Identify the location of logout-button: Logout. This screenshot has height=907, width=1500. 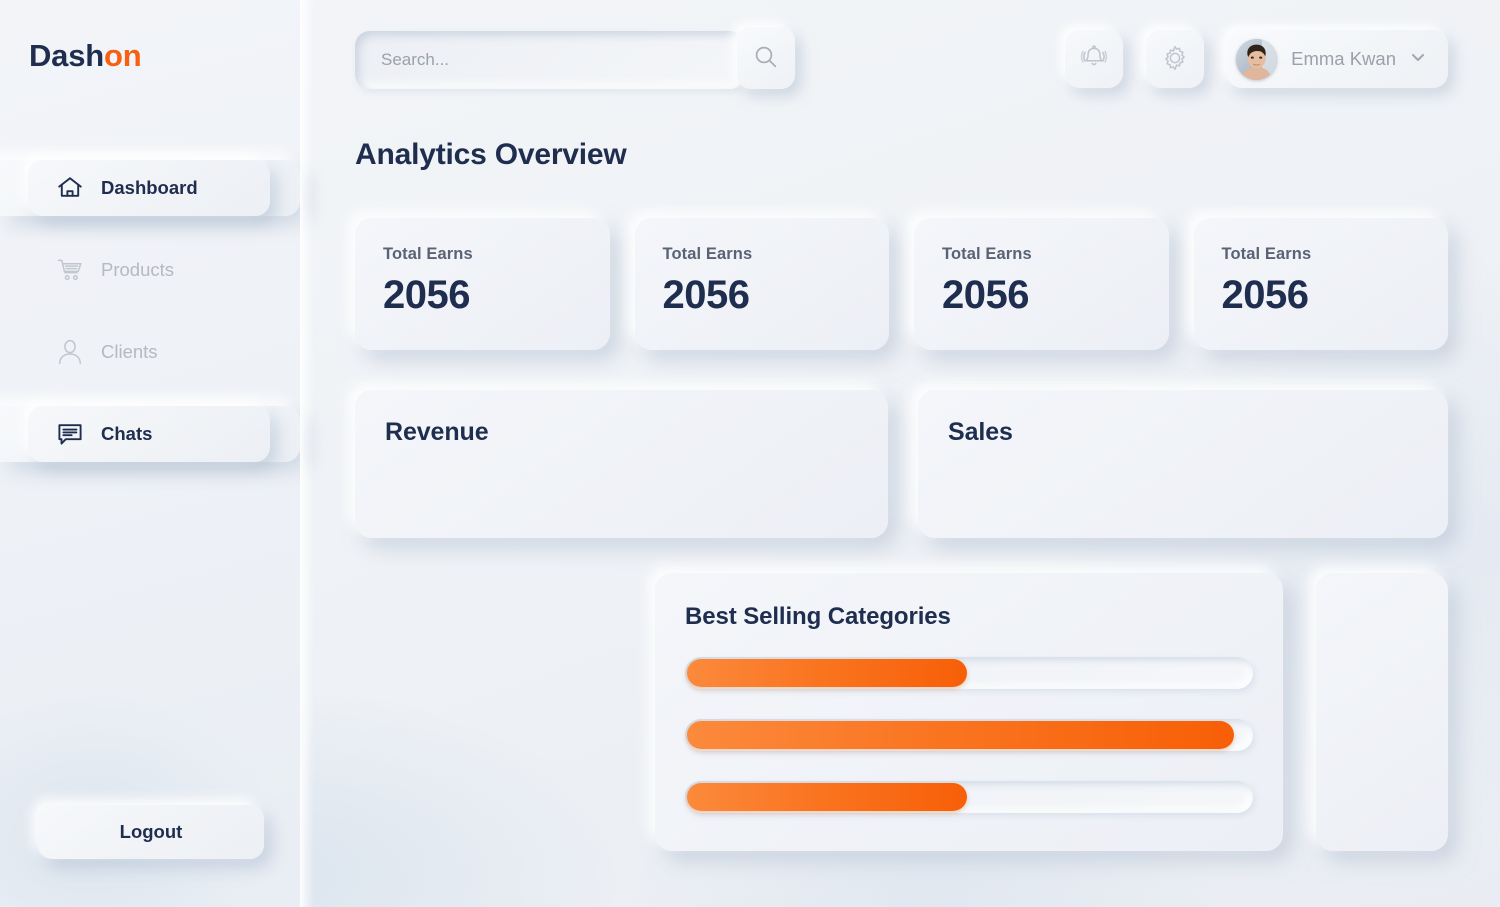
(151, 832).